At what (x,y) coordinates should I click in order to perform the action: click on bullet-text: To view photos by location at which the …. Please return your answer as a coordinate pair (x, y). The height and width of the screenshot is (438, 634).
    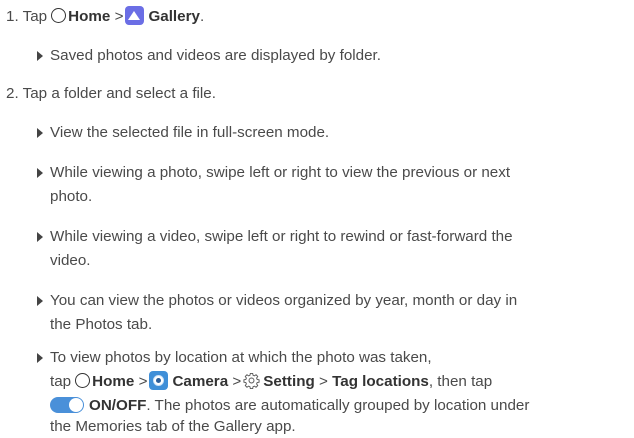
    Looking at the image, I should click on (241, 357).